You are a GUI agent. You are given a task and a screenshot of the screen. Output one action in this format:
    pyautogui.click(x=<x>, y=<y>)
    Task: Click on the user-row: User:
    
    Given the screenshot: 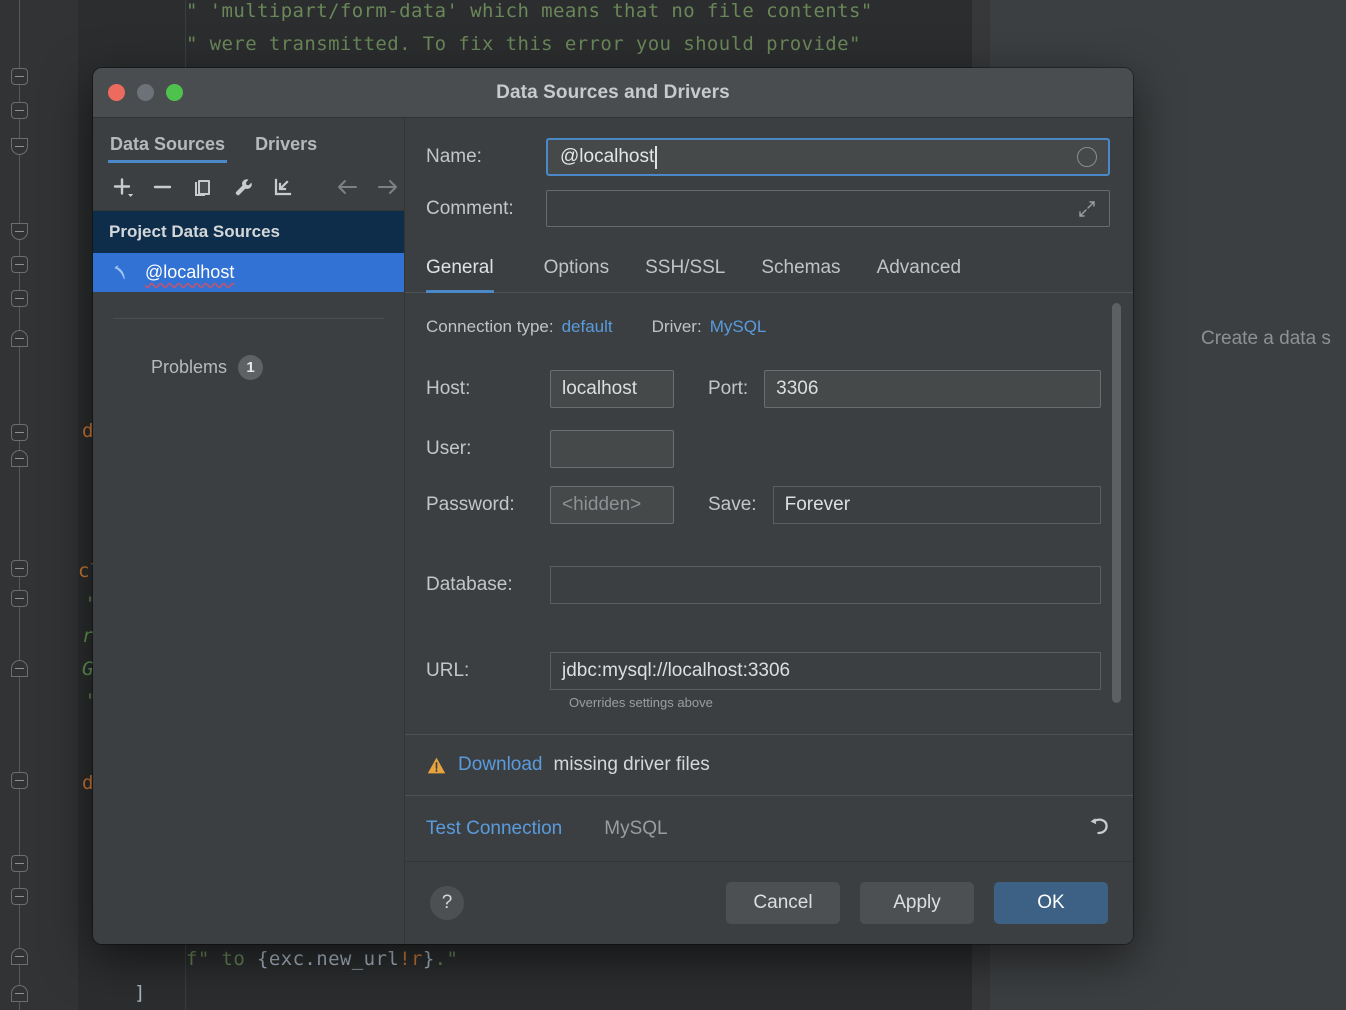 What is the action you would take?
    pyautogui.click(x=779, y=449)
    